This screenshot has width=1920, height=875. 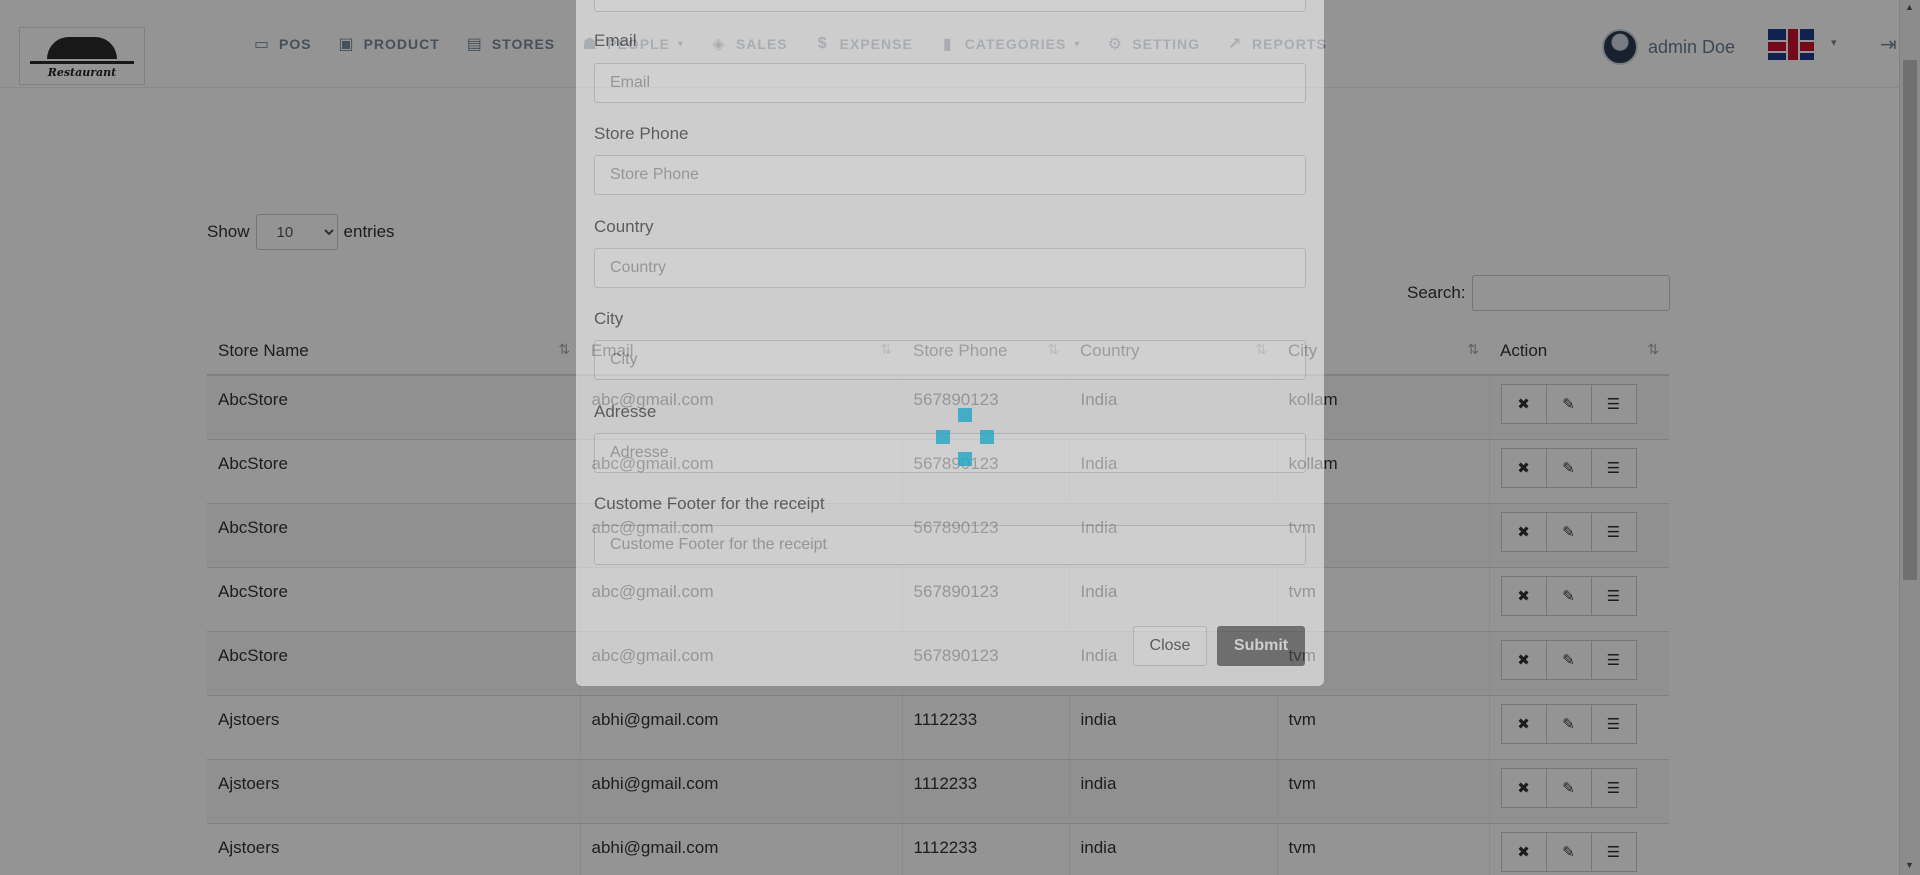 What do you see at coordinates (950, 6) in the screenshot?
I see `store-name-field` at bounding box center [950, 6].